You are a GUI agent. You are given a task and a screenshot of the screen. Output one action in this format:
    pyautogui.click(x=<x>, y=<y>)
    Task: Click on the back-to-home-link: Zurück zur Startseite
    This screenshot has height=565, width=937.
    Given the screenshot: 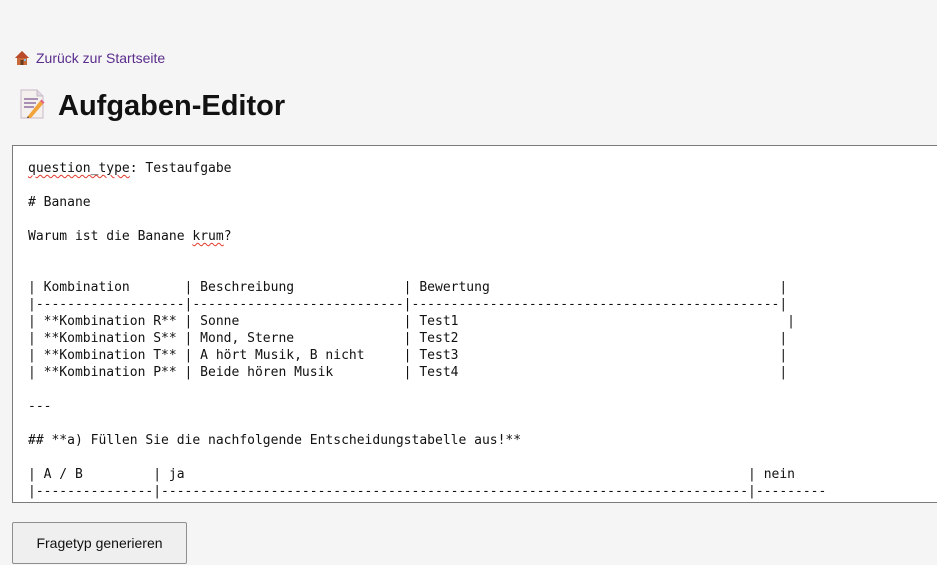 What is the action you would take?
    pyautogui.click(x=89, y=58)
    